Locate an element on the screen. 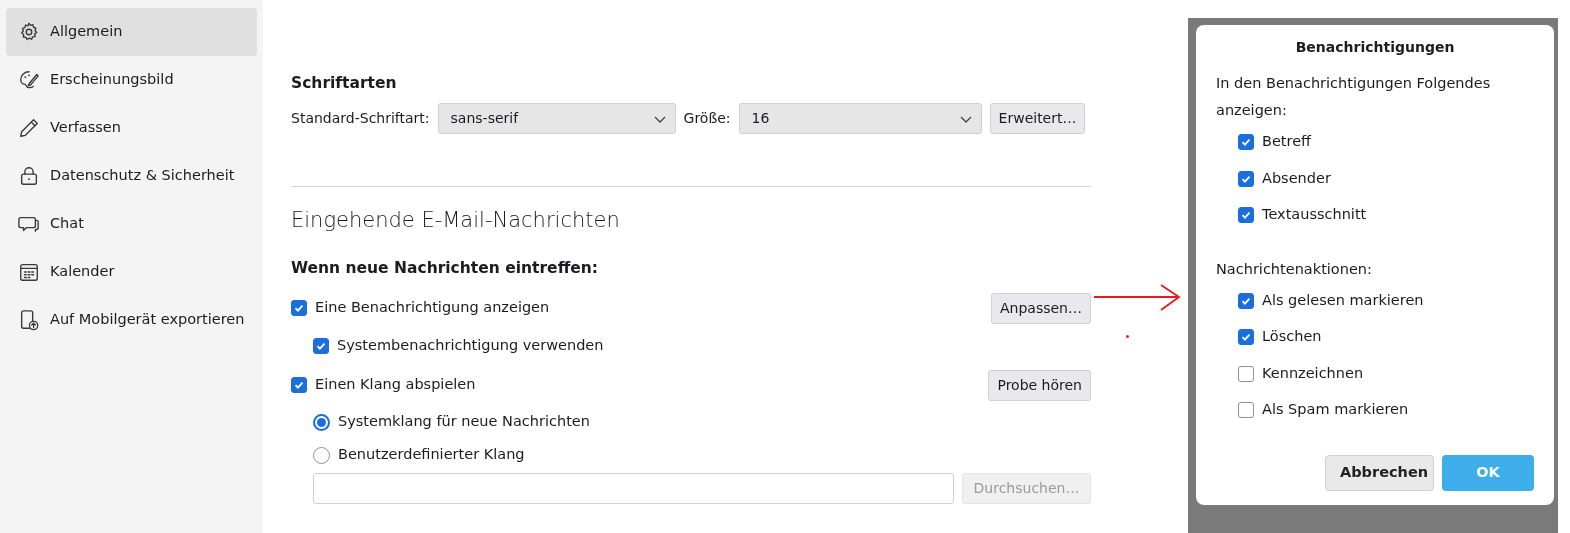  pencil-icon is located at coordinates (29, 128).